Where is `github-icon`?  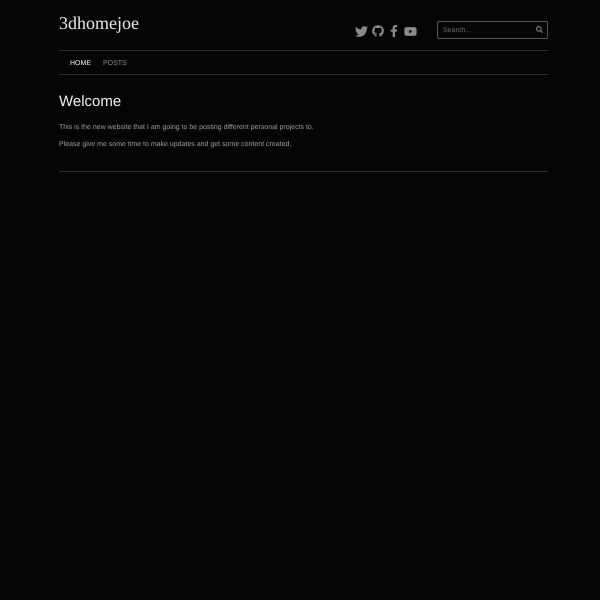
github-icon is located at coordinates (378, 31).